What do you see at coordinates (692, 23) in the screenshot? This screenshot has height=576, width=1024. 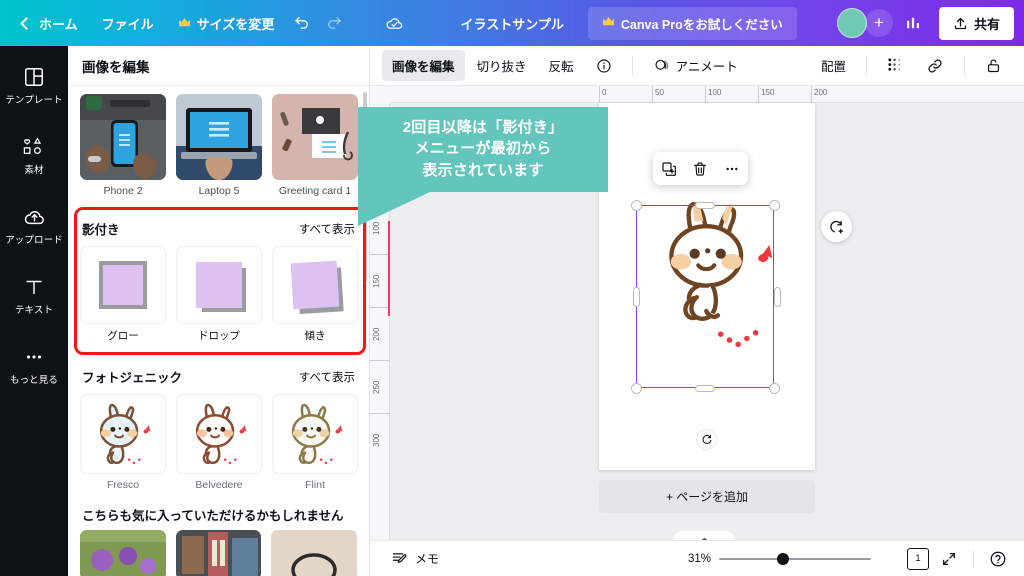 I see `canva-pro-button: Canva Proをお試しください` at bounding box center [692, 23].